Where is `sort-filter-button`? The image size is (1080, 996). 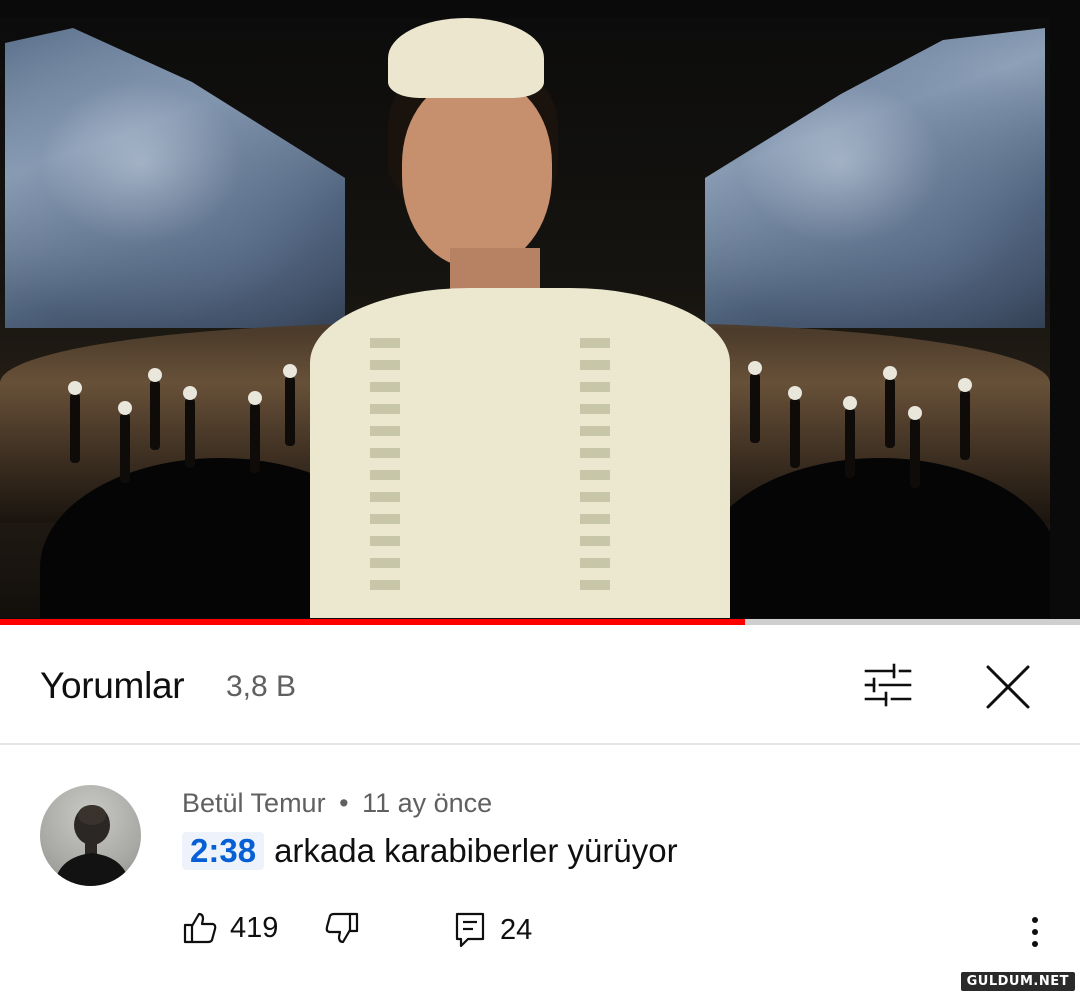 sort-filter-button is located at coordinates (888, 685).